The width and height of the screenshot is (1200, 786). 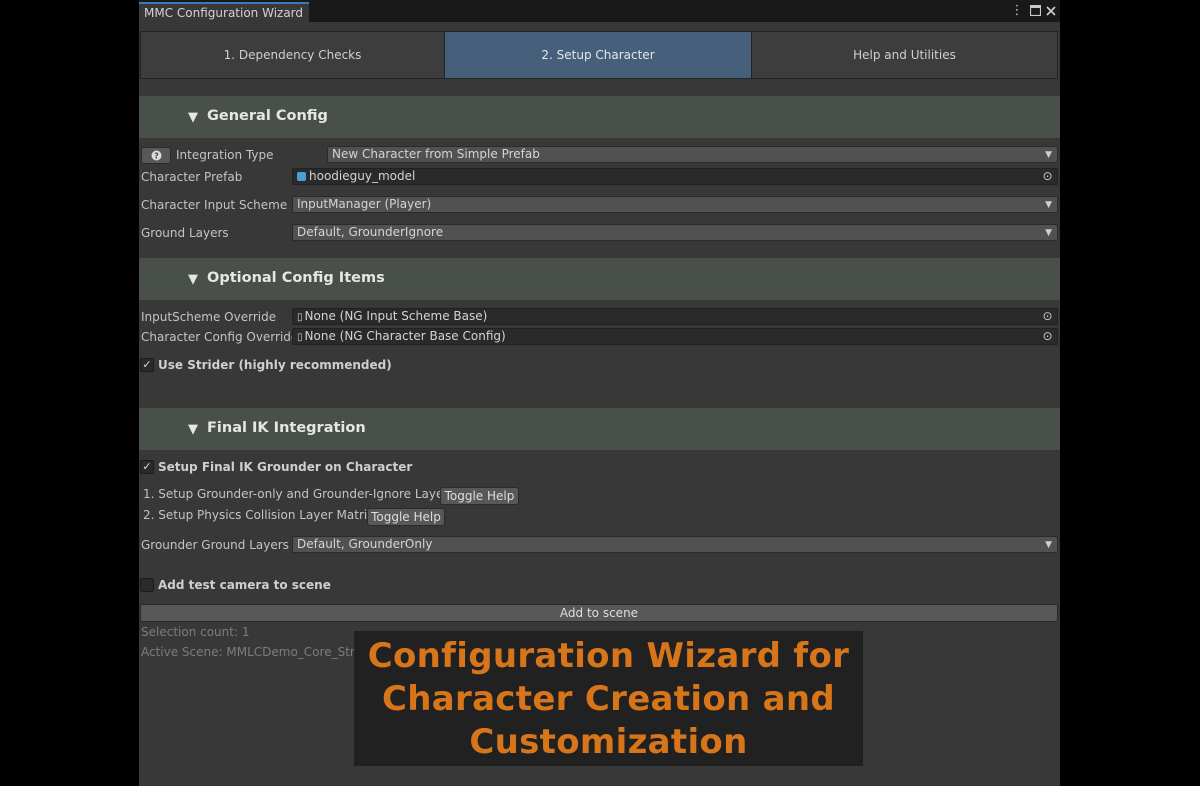 I want to click on window-title-tab: MMC Configuration Wizard, so click(x=224, y=12).